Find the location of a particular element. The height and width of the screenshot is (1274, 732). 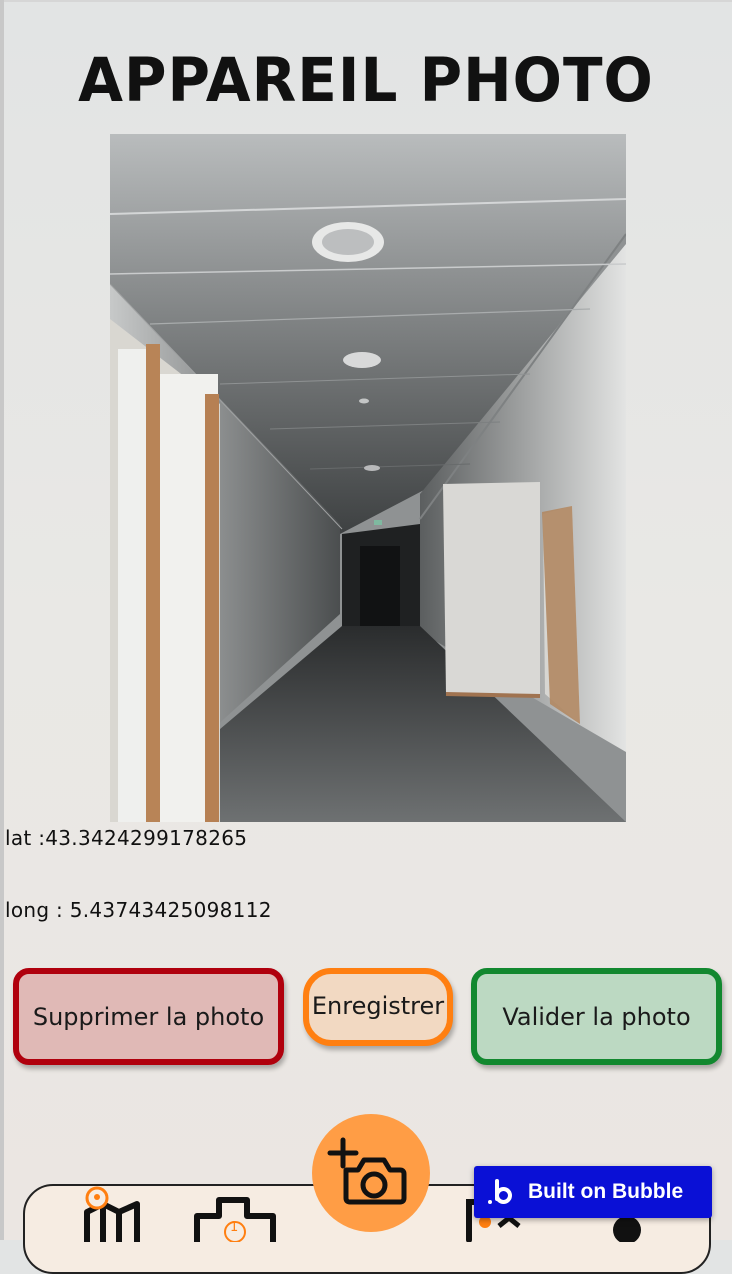

built-on-bubble-badge: Built on Bubble is located at coordinates (593, 1192).